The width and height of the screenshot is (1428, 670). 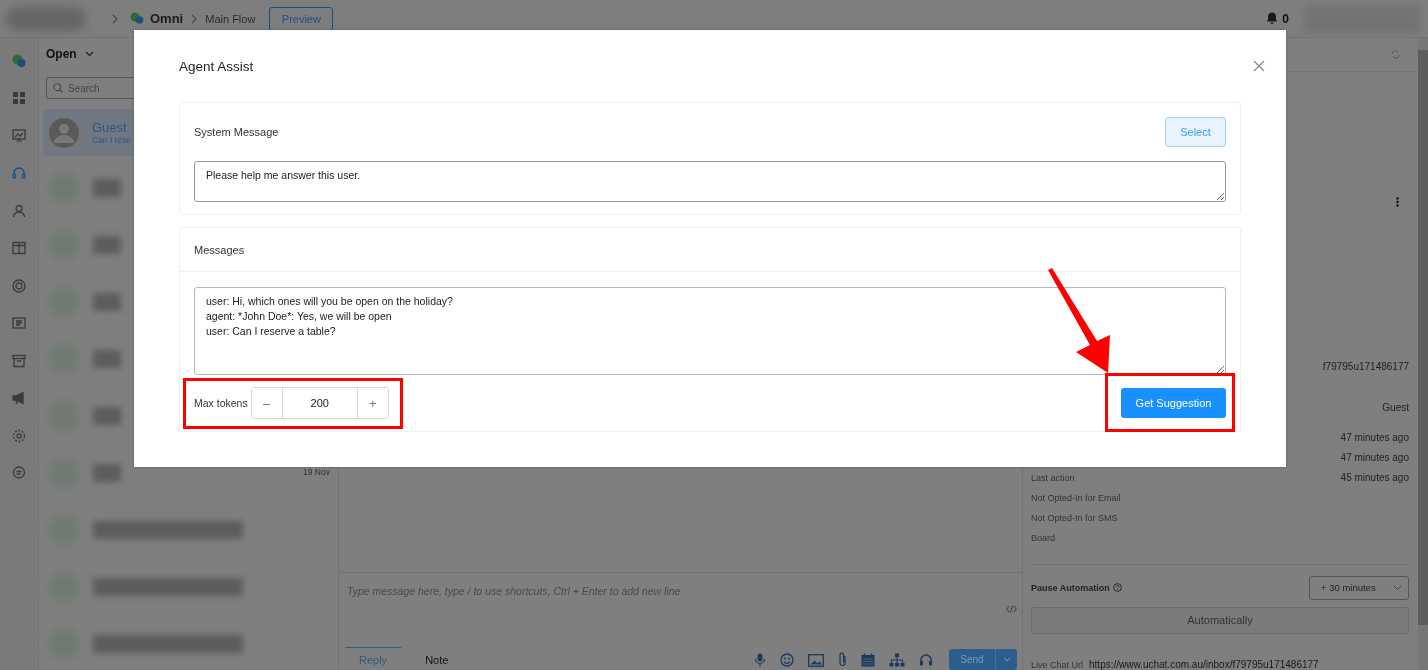 What do you see at coordinates (1348, 588) in the screenshot?
I see `duration-value: + 30 minutes` at bounding box center [1348, 588].